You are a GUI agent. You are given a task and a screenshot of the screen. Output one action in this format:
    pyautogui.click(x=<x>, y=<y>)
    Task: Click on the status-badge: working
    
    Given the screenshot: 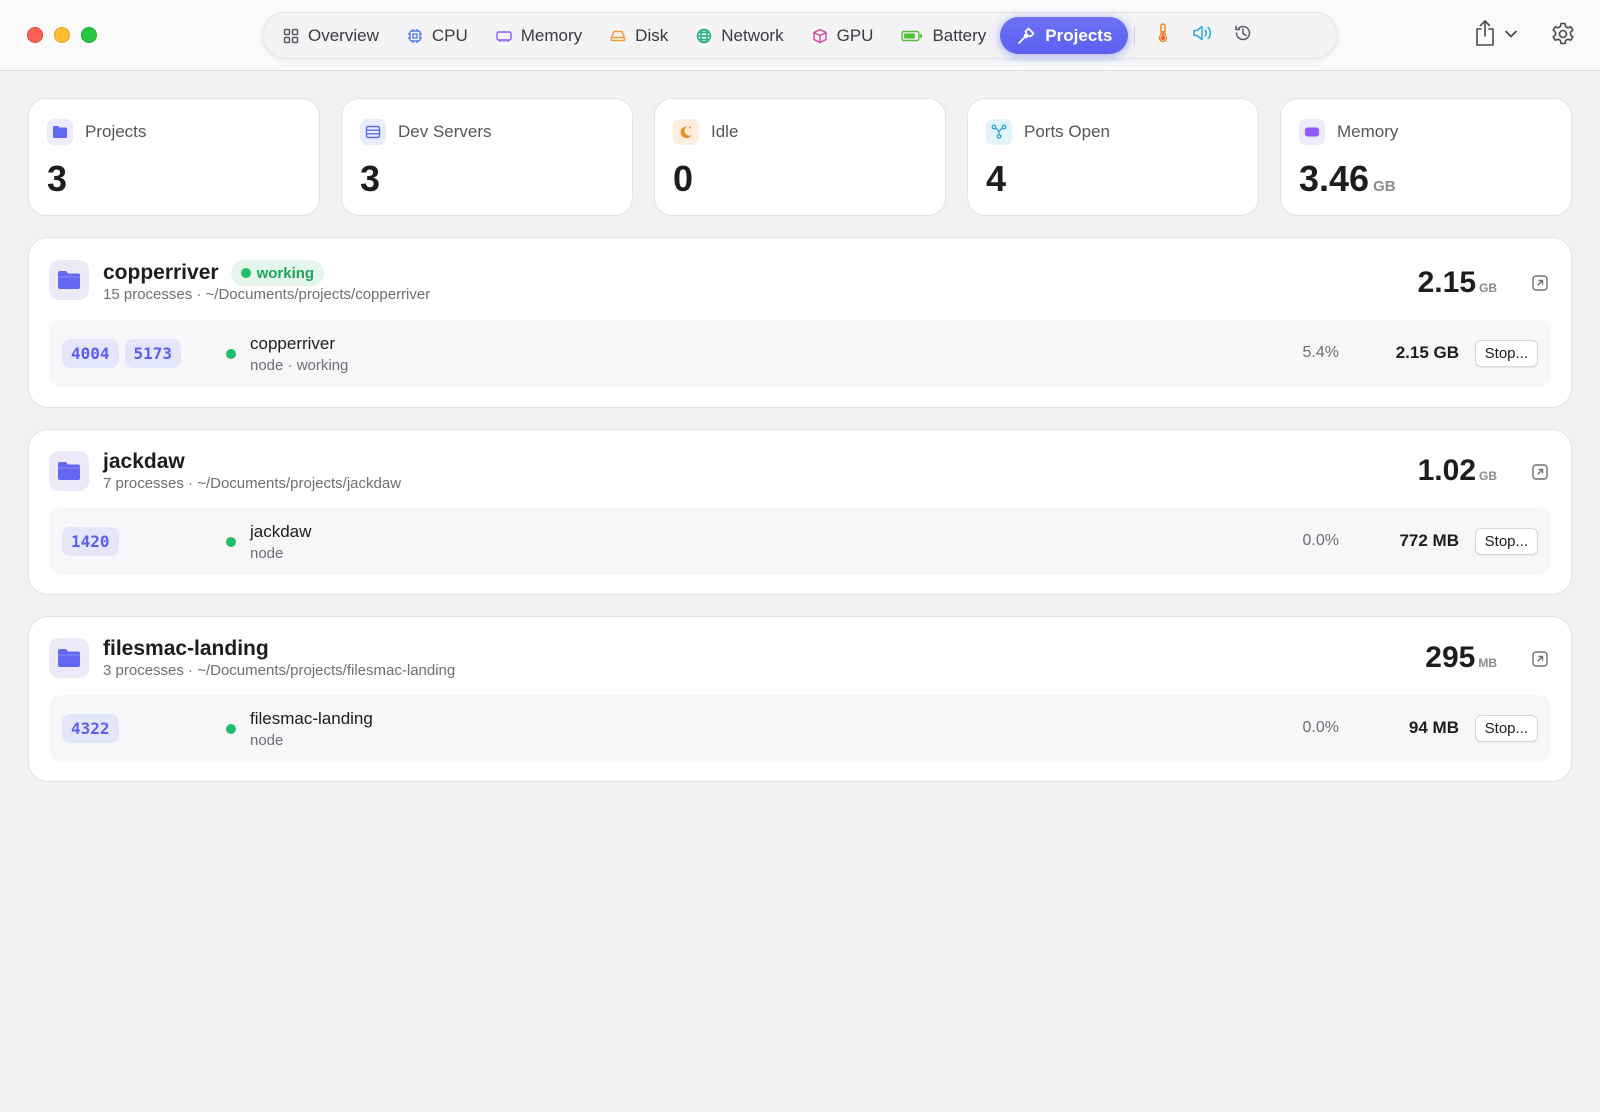 What is the action you would take?
    pyautogui.click(x=277, y=273)
    